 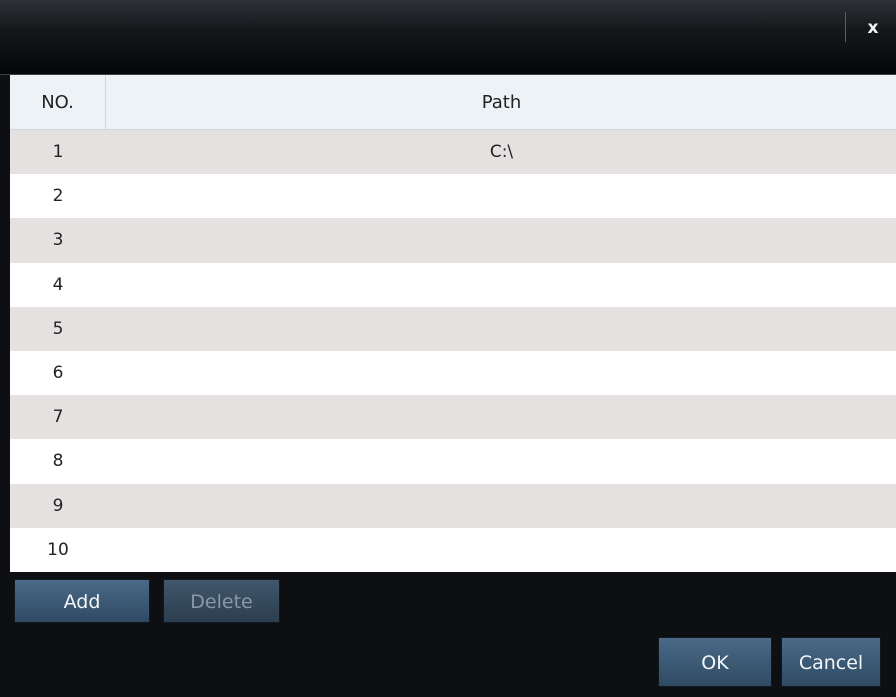 What do you see at coordinates (831, 662) in the screenshot?
I see `cancel-button: Cancel` at bounding box center [831, 662].